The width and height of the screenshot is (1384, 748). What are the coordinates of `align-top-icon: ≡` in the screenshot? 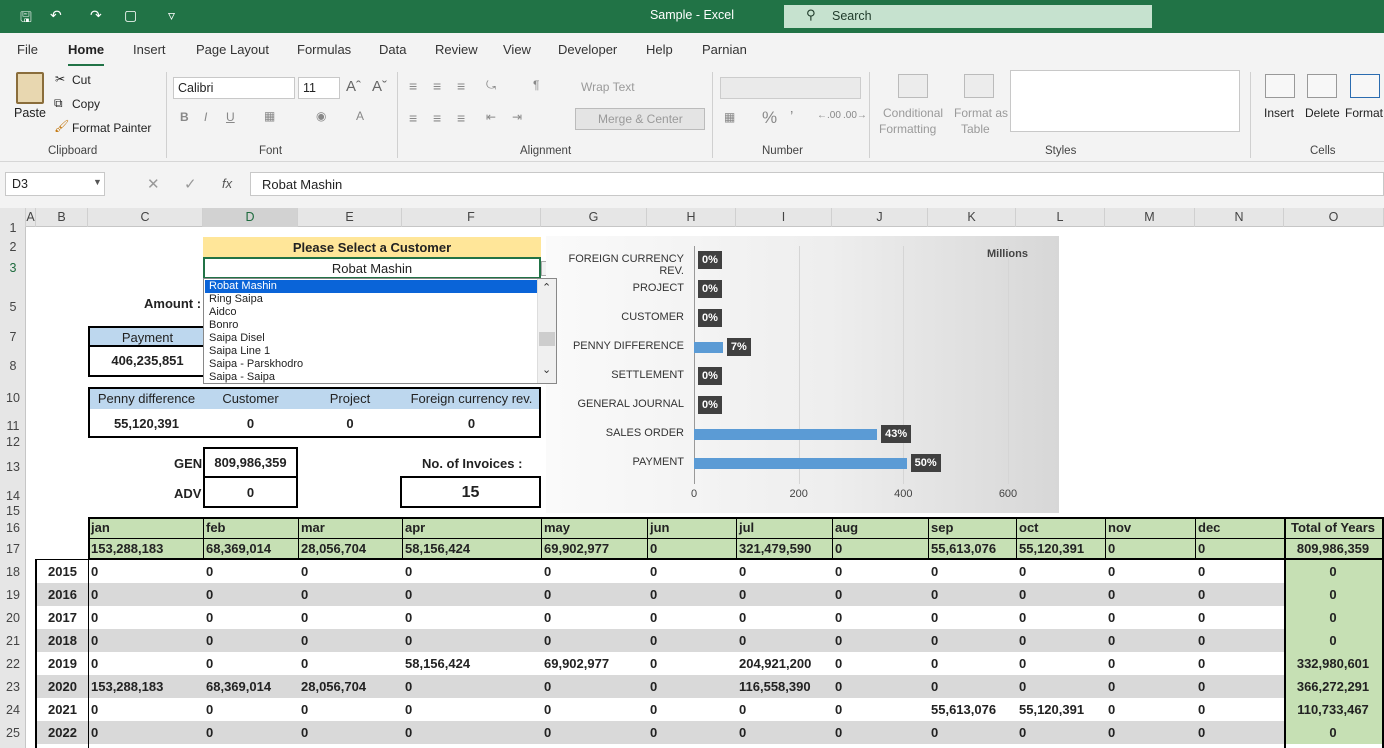 It's located at (413, 86).